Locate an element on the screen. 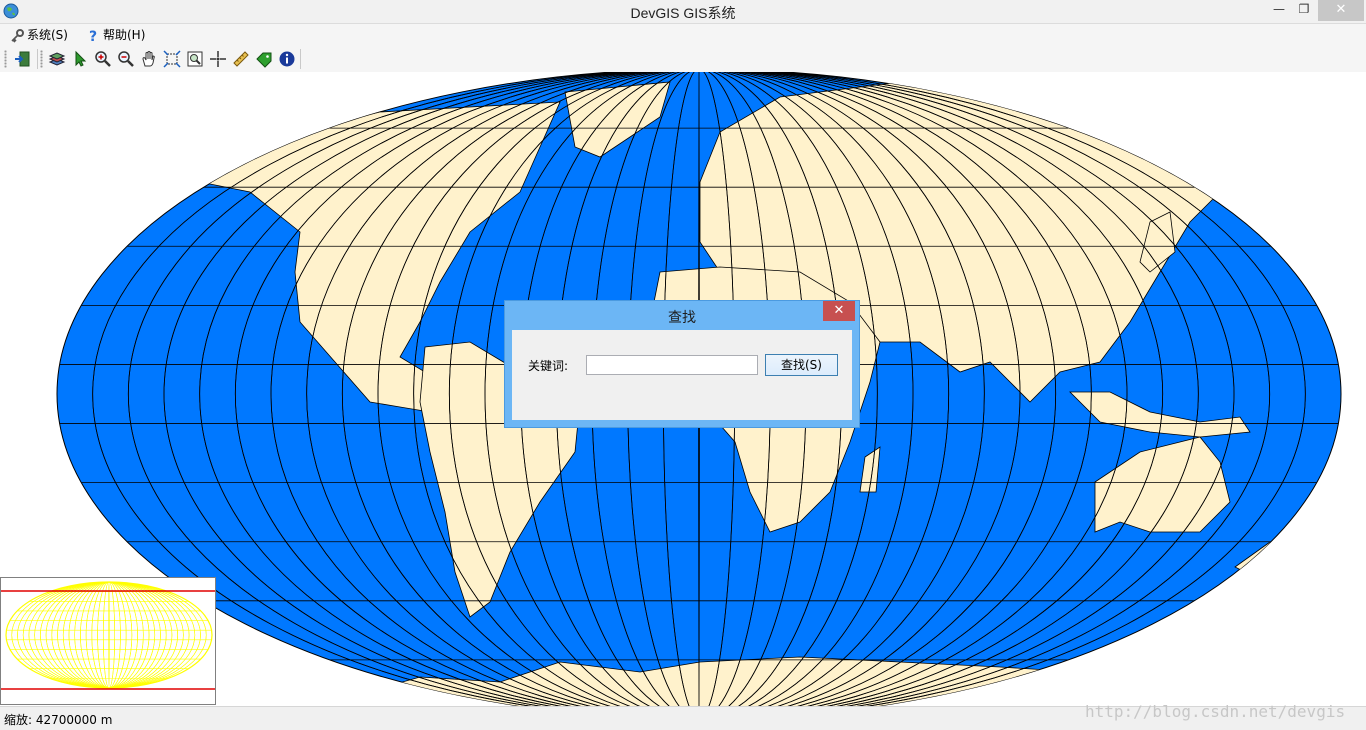 Image resolution: width=1366 pixels, height=730 pixels. overview-globe is located at coordinates (109, 635).